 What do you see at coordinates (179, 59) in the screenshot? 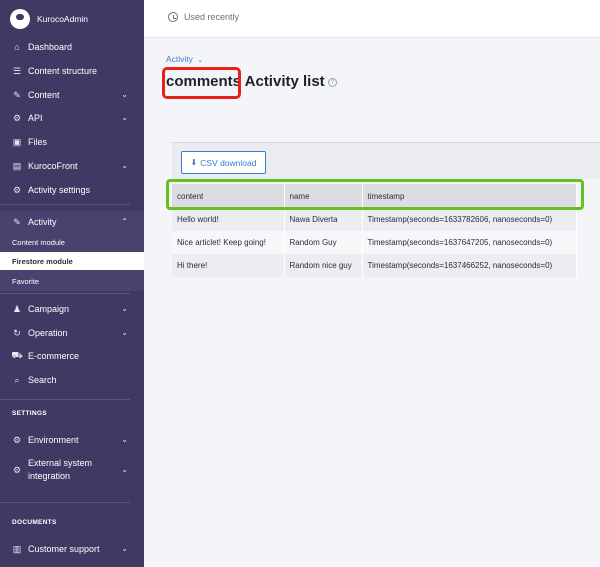
I see `breadcrumb-label: Activity` at bounding box center [179, 59].